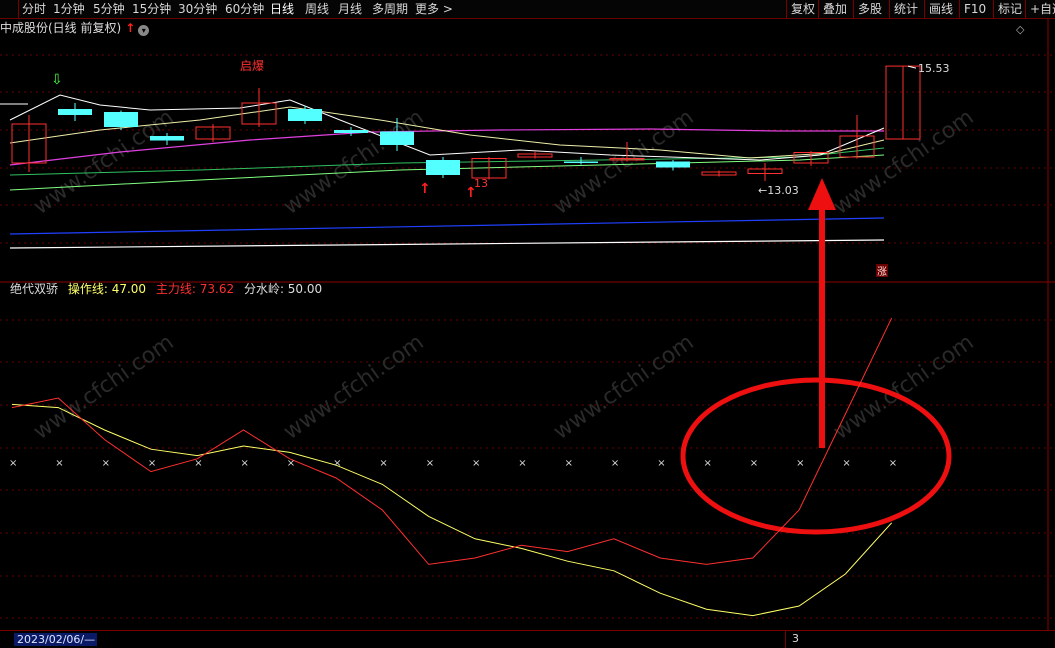  I want to click on page-number: 3, so click(795, 638).